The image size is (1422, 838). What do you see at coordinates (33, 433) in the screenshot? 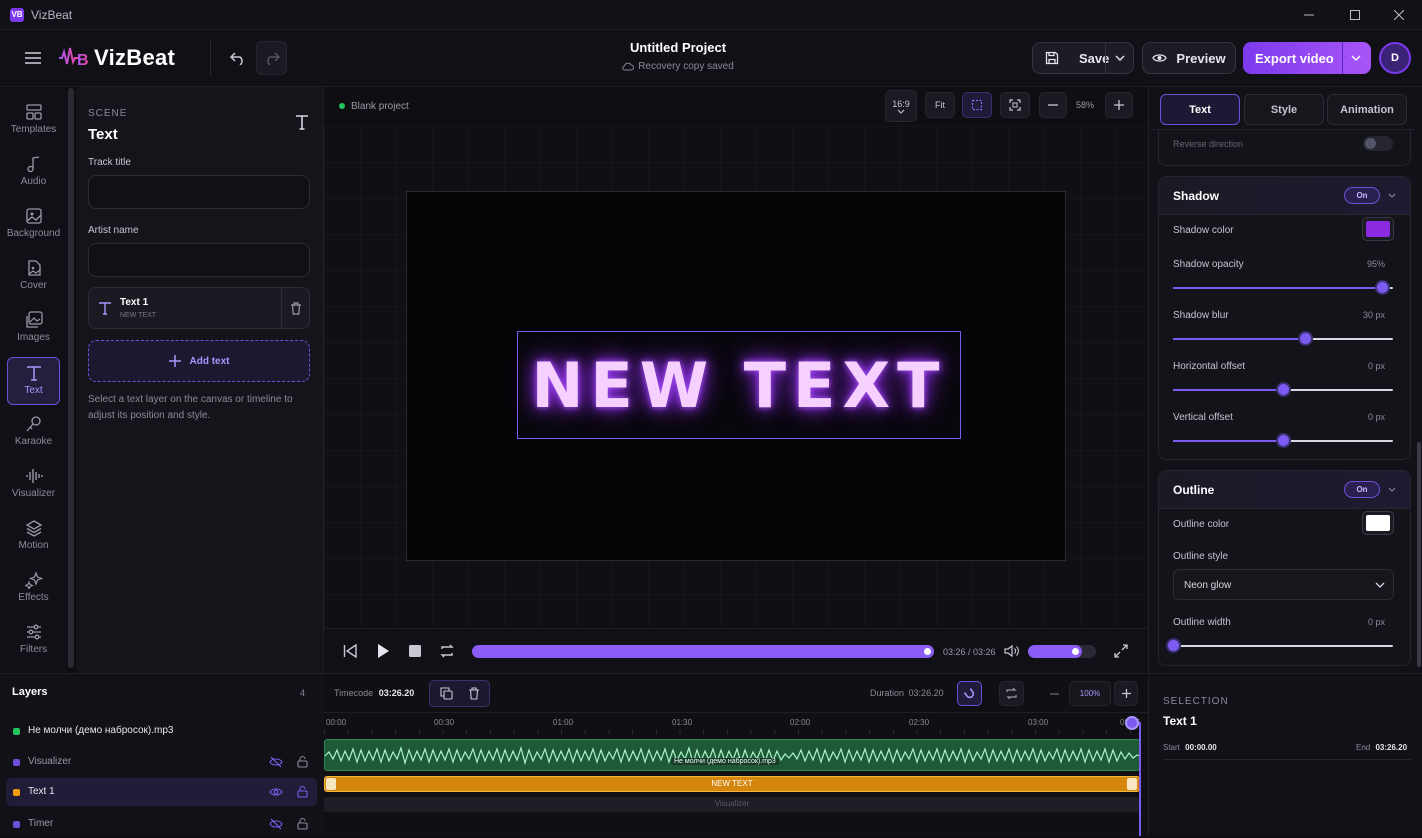
I see `nav-item-karaoke: Karaoke` at bounding box center [33, 433].